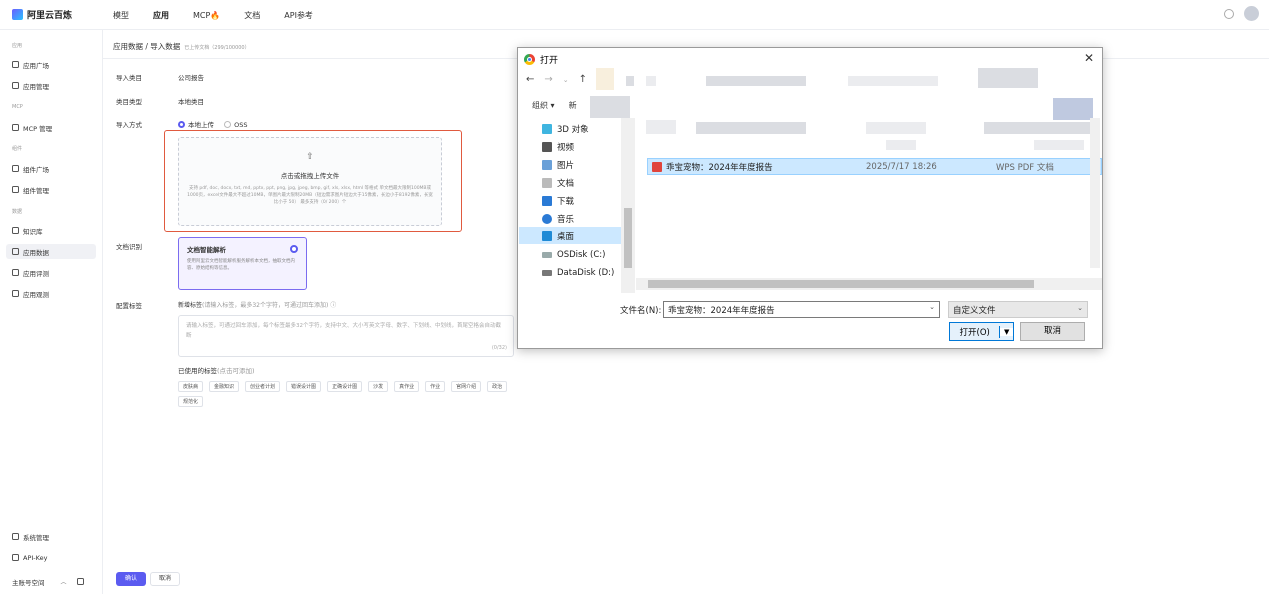  What do you see at coordinates (228, 124) in the screenshot?
I see `radio-oss` at bounding box center [228, 124].